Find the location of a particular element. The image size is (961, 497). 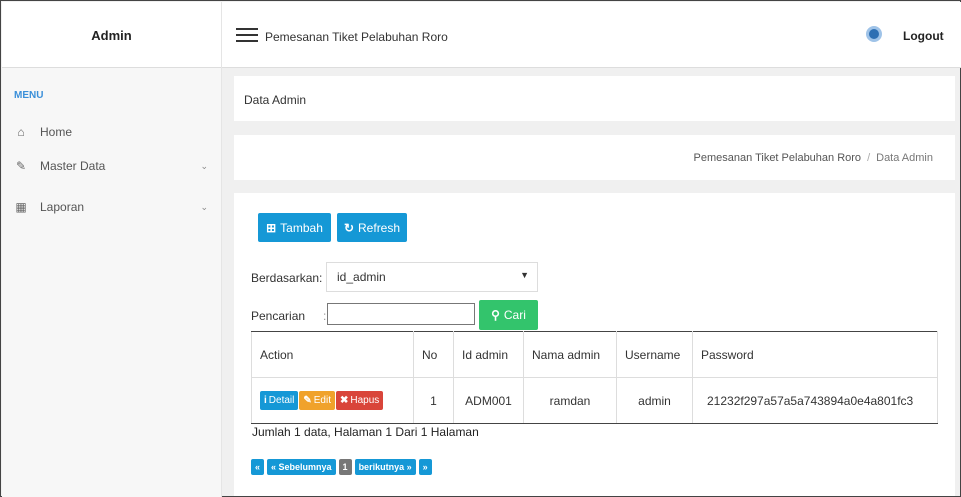

pagination-last: » is located at coordinates (425, 467).